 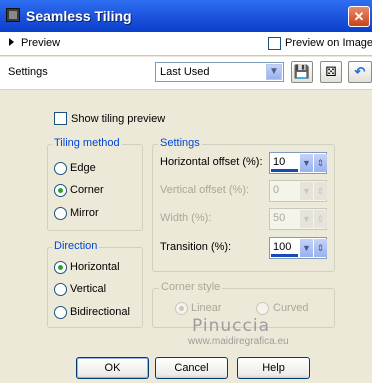 I want to click on preset-dropdown: Last Used ▼, so click(x=219, y=72).